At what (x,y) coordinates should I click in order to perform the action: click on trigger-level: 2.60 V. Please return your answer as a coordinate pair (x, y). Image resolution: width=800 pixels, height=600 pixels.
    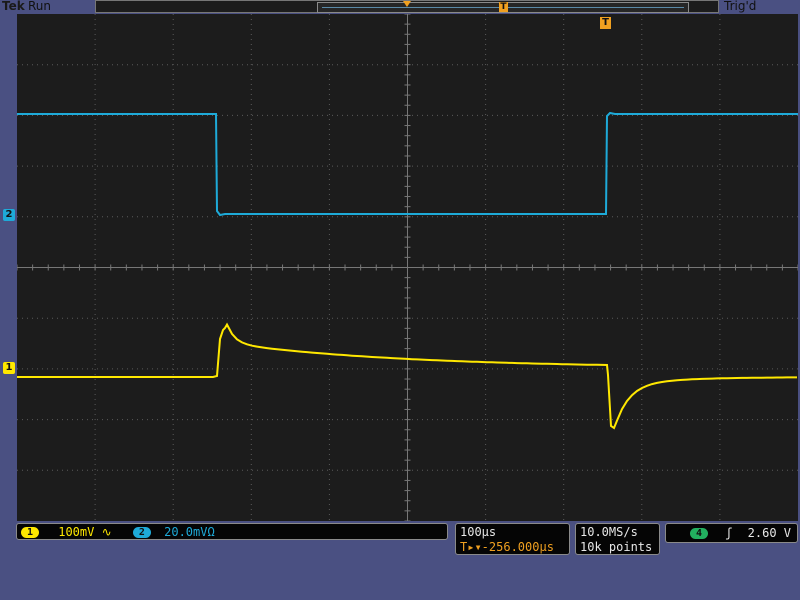
    Looking at the image, I should click on (769, 533).